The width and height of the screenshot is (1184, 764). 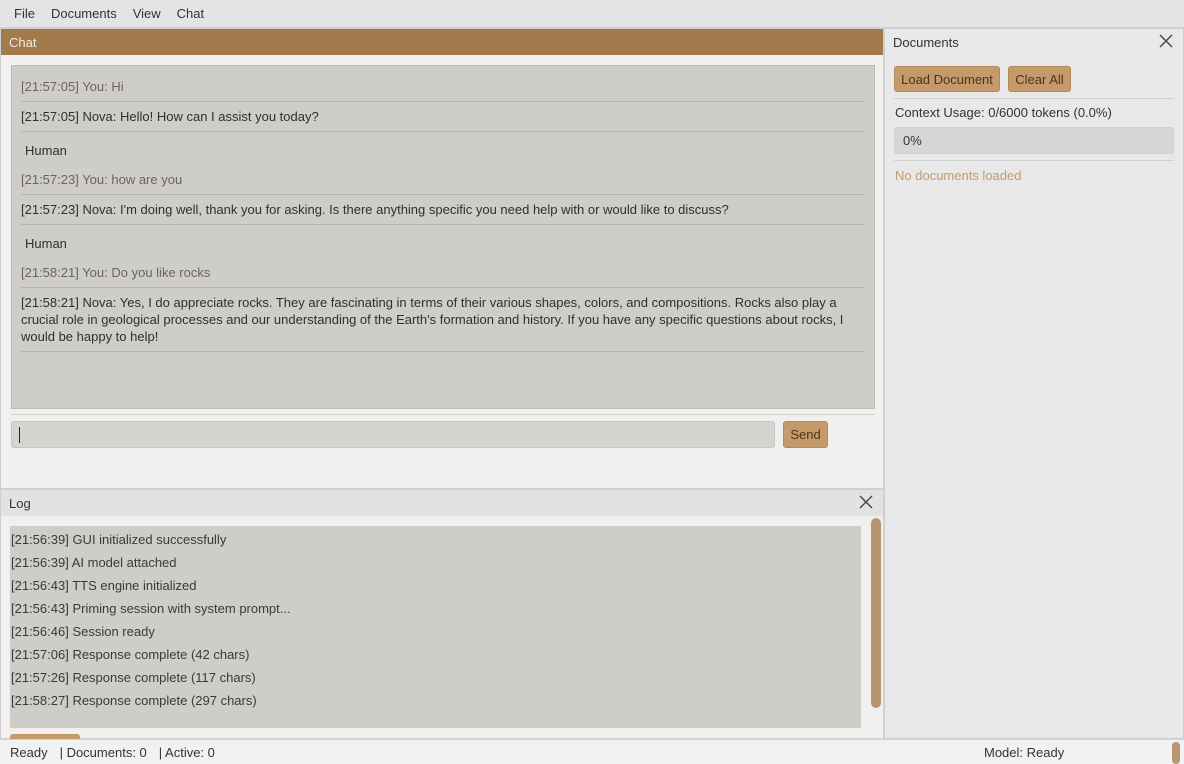 I want to click on log-title-bar: Log, so click(x=442, y=503).